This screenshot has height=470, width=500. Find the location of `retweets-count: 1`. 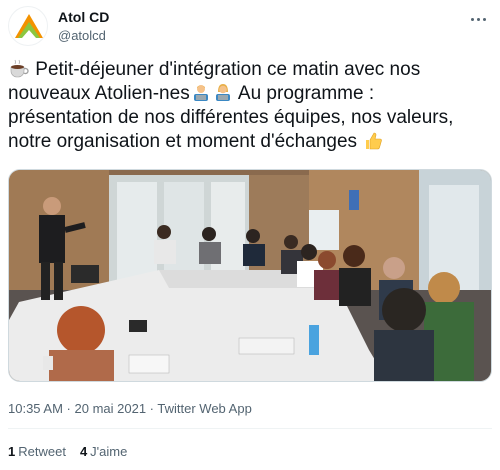

retweets-count: 1 is located at coordinates (12, 451).